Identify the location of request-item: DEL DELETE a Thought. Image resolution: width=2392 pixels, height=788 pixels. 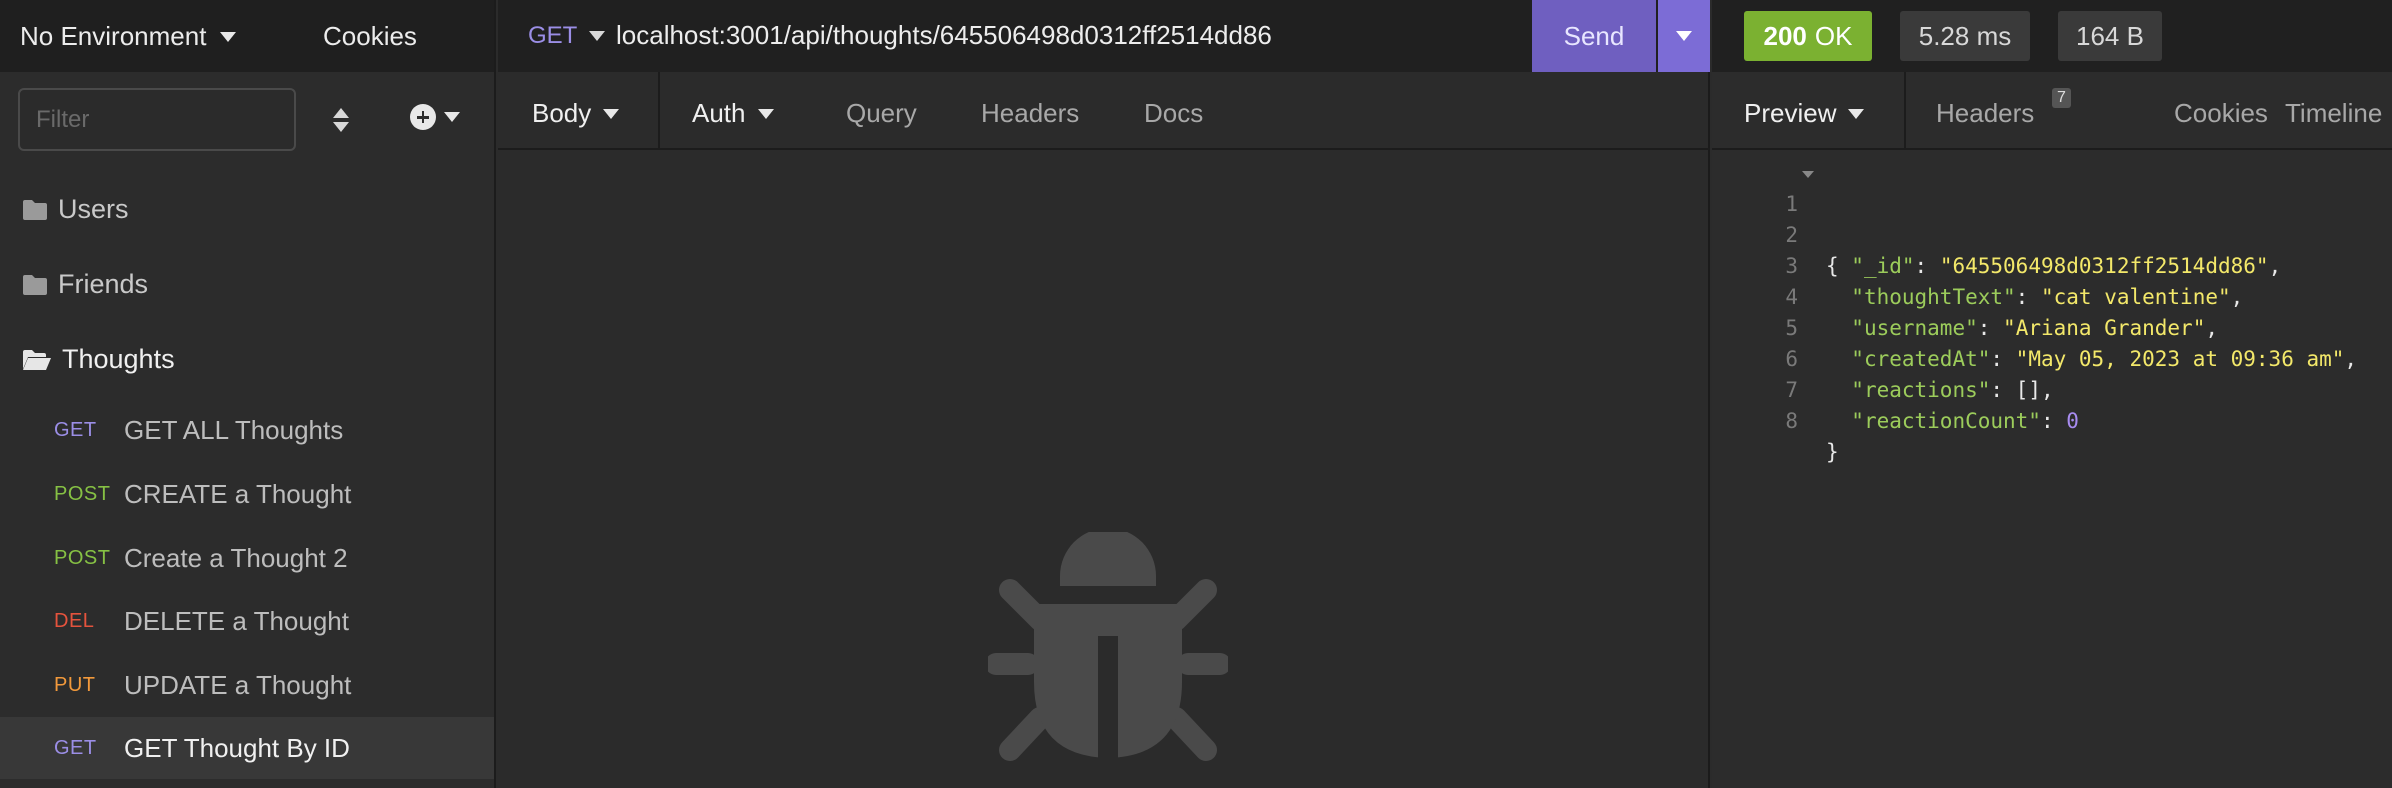
(247, 621).